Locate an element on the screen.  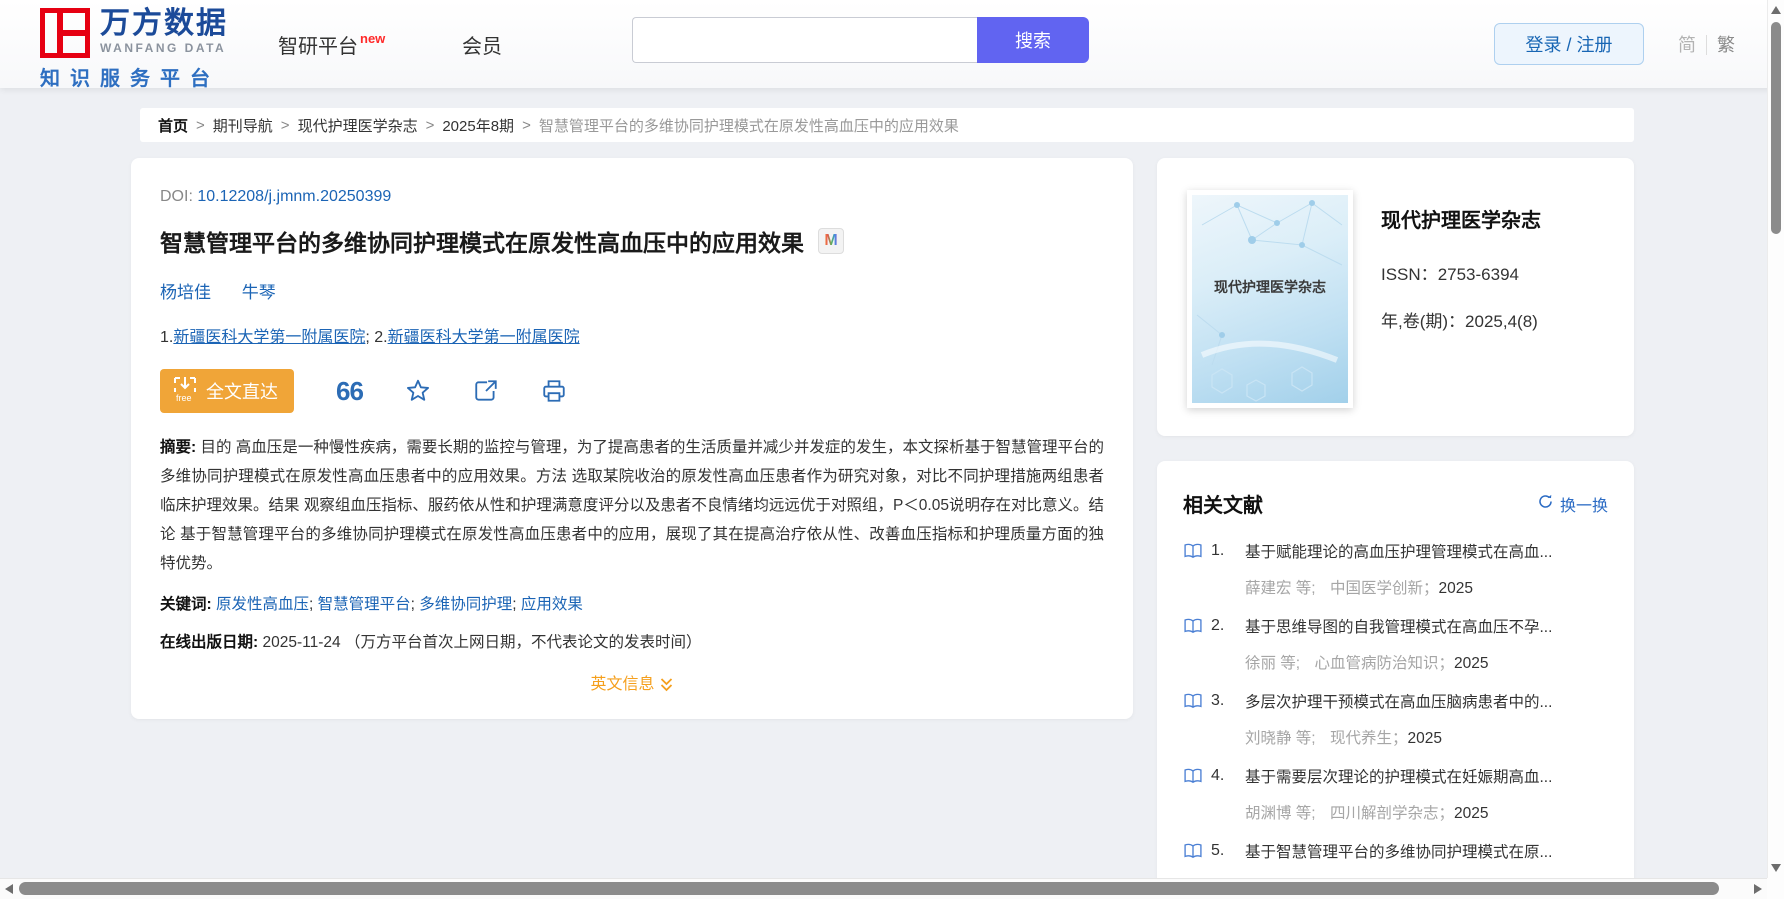
related-item-journal: 心血管病防治知识 is located at coordinates (1376, 663).